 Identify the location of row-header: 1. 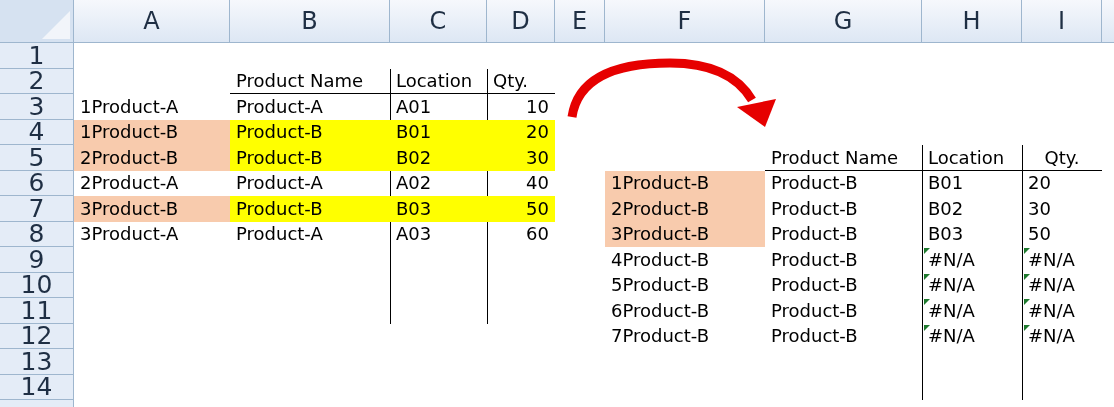
(37, 56).